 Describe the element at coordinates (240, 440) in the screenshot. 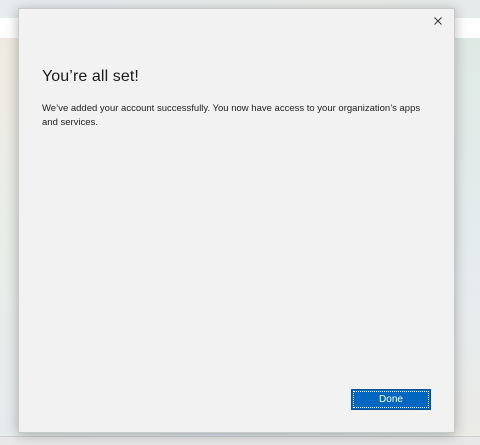

I see `background-status-bar` at that location.